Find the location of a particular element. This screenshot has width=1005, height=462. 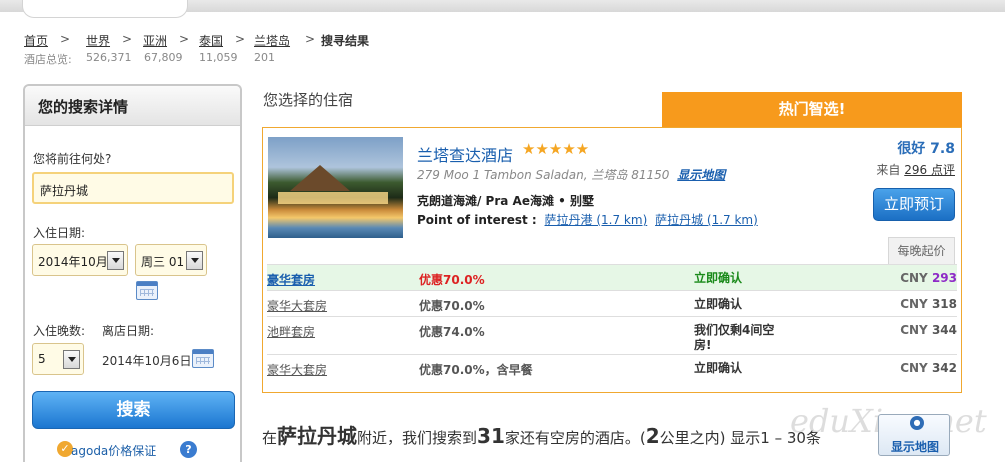

table-row: 池畔套房 优惠74.0% 我们仅剩4间空房! CNY 344 is located at coordinates (612, 335).